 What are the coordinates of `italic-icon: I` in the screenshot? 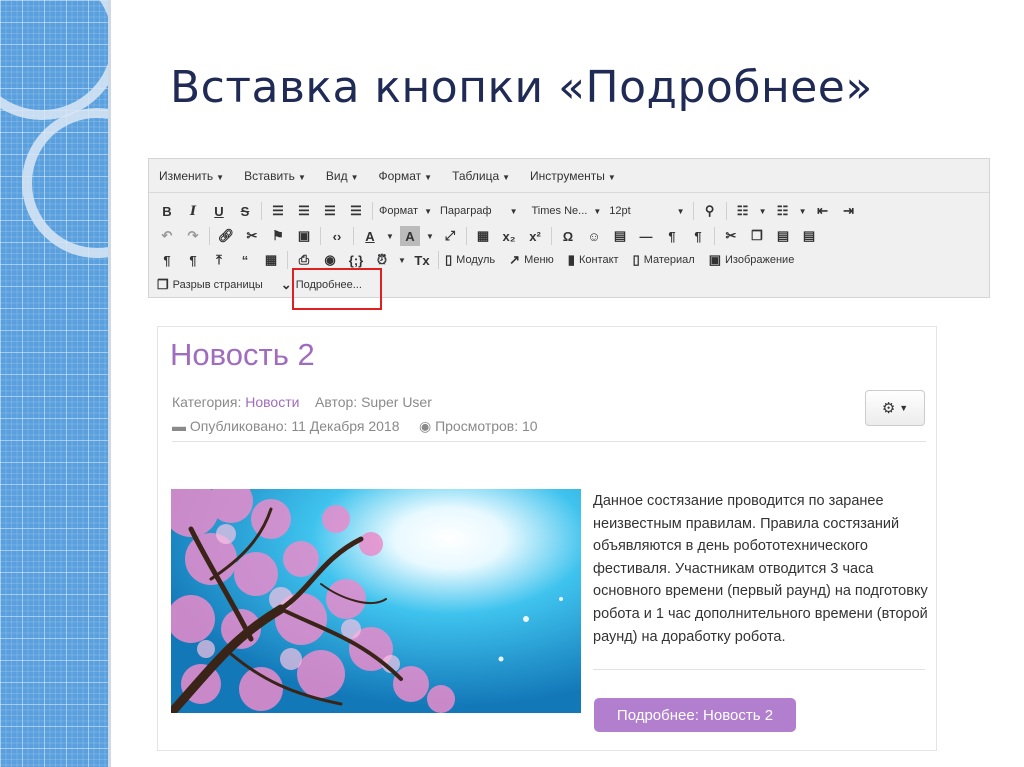 It's located at (193, 211).